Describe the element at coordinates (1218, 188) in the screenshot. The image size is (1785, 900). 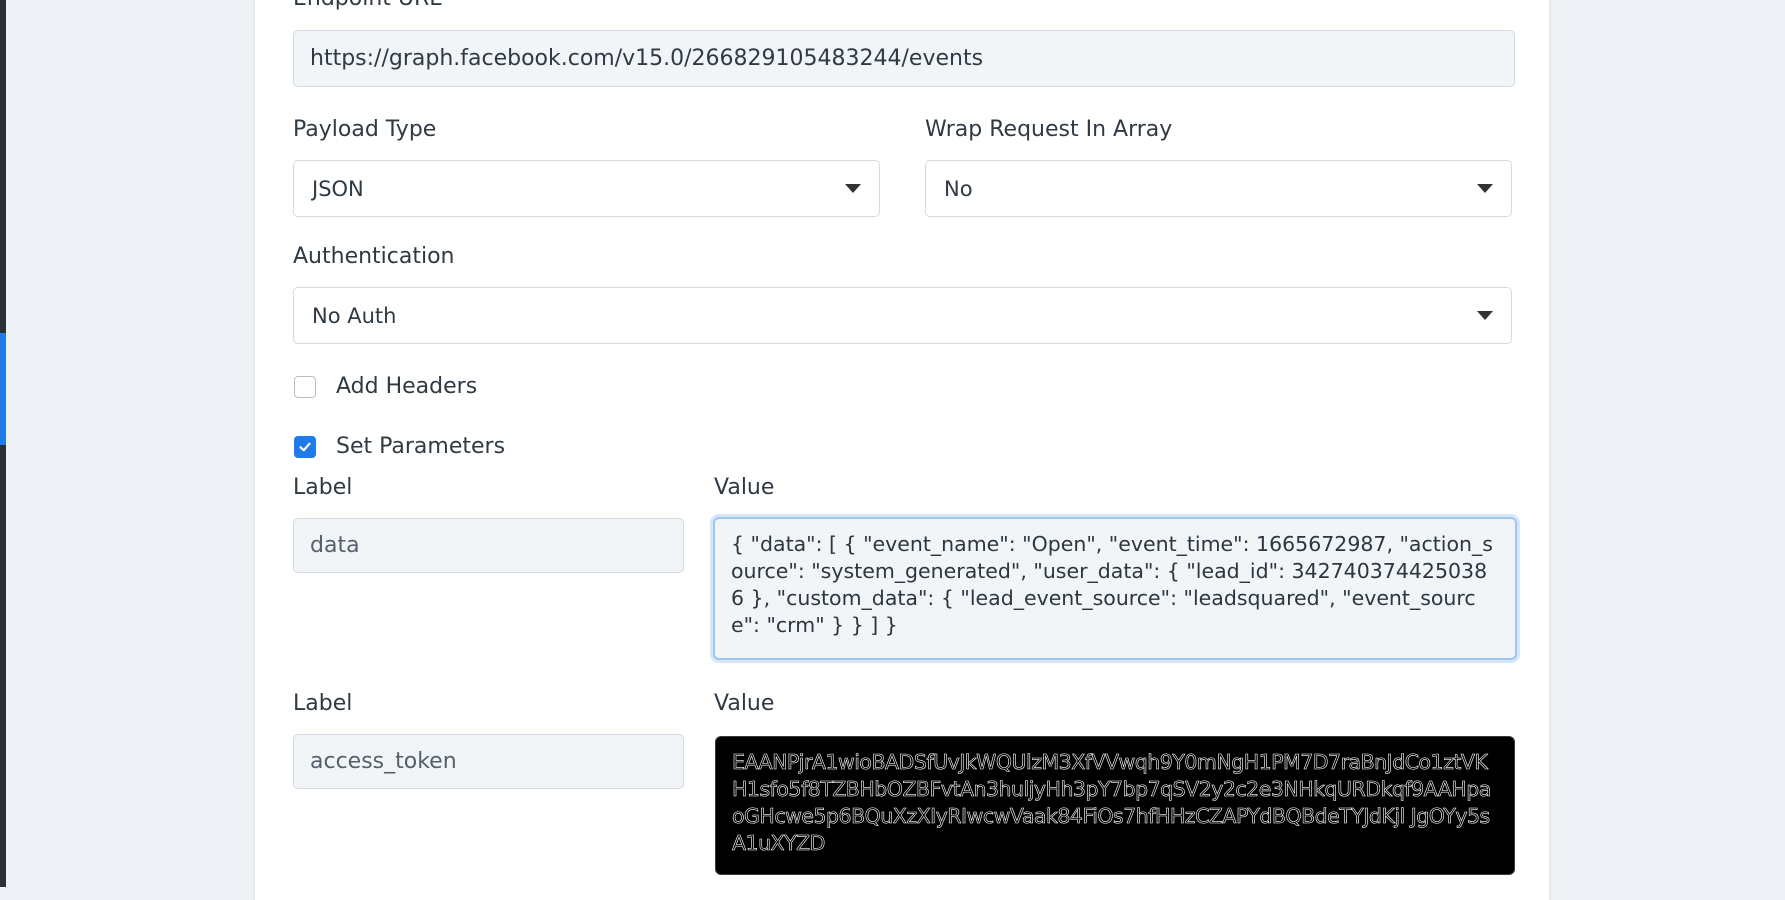
I see `wrap-request-select: No` at that location.